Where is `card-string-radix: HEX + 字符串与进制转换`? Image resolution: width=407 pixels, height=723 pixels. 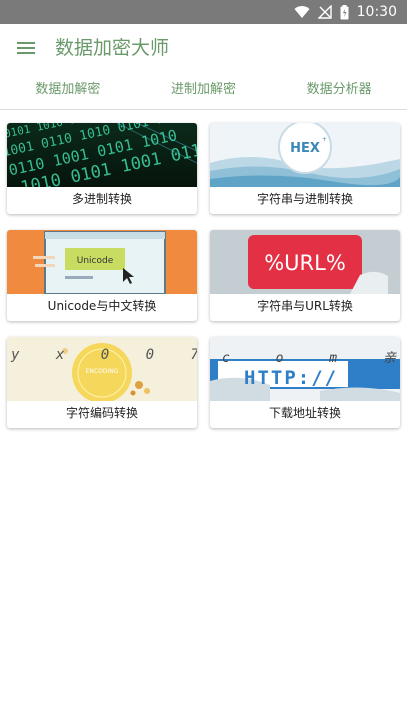
card-string-radix: HEX + 字符串与进制转换 is located at coordinates (305, 168).